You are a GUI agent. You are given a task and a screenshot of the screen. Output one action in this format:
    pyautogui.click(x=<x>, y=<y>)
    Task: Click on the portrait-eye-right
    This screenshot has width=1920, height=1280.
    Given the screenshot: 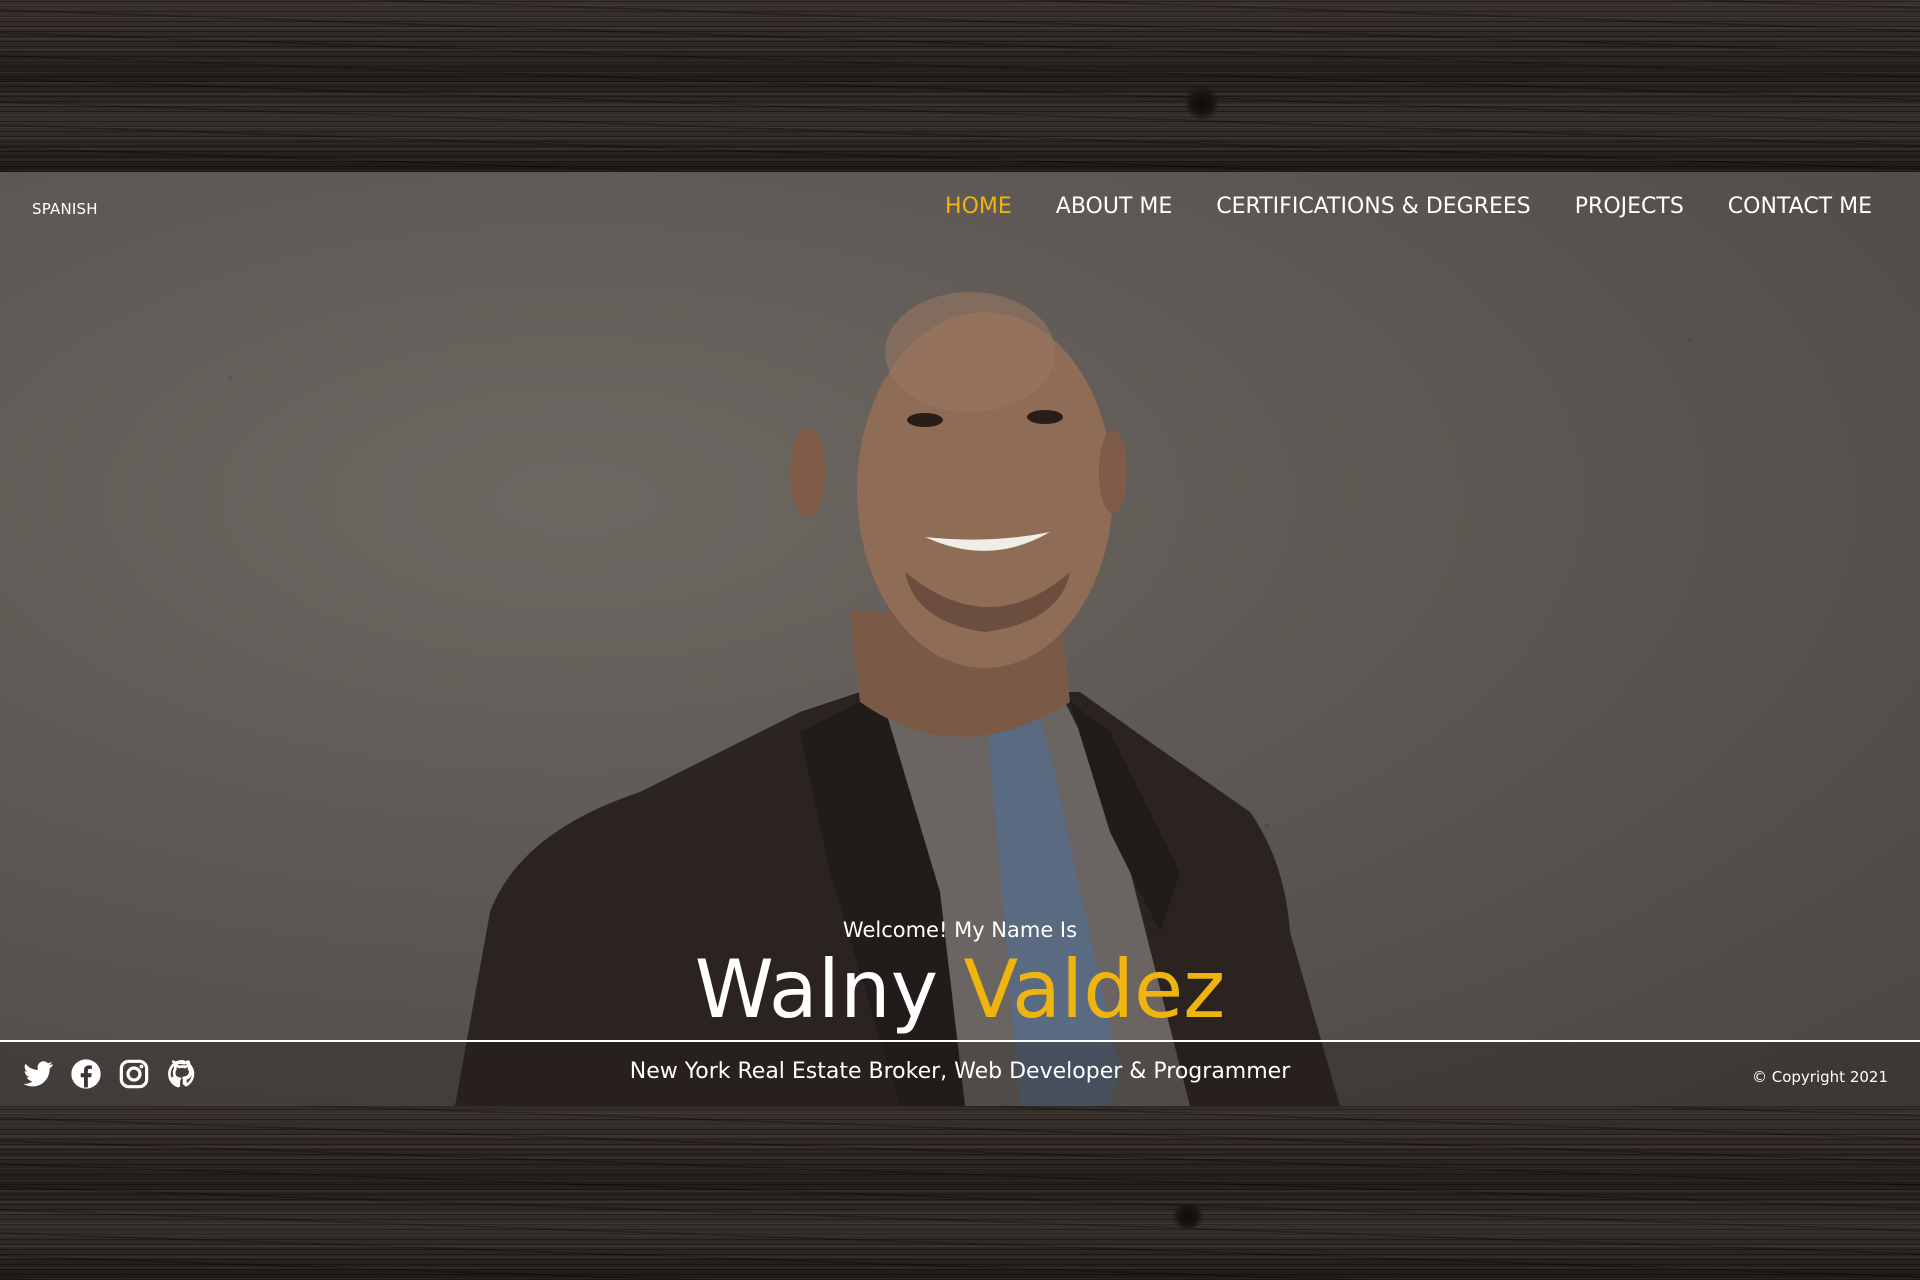 What is the action you would take?
    pyautogui.click(x=1045, y=417)
    